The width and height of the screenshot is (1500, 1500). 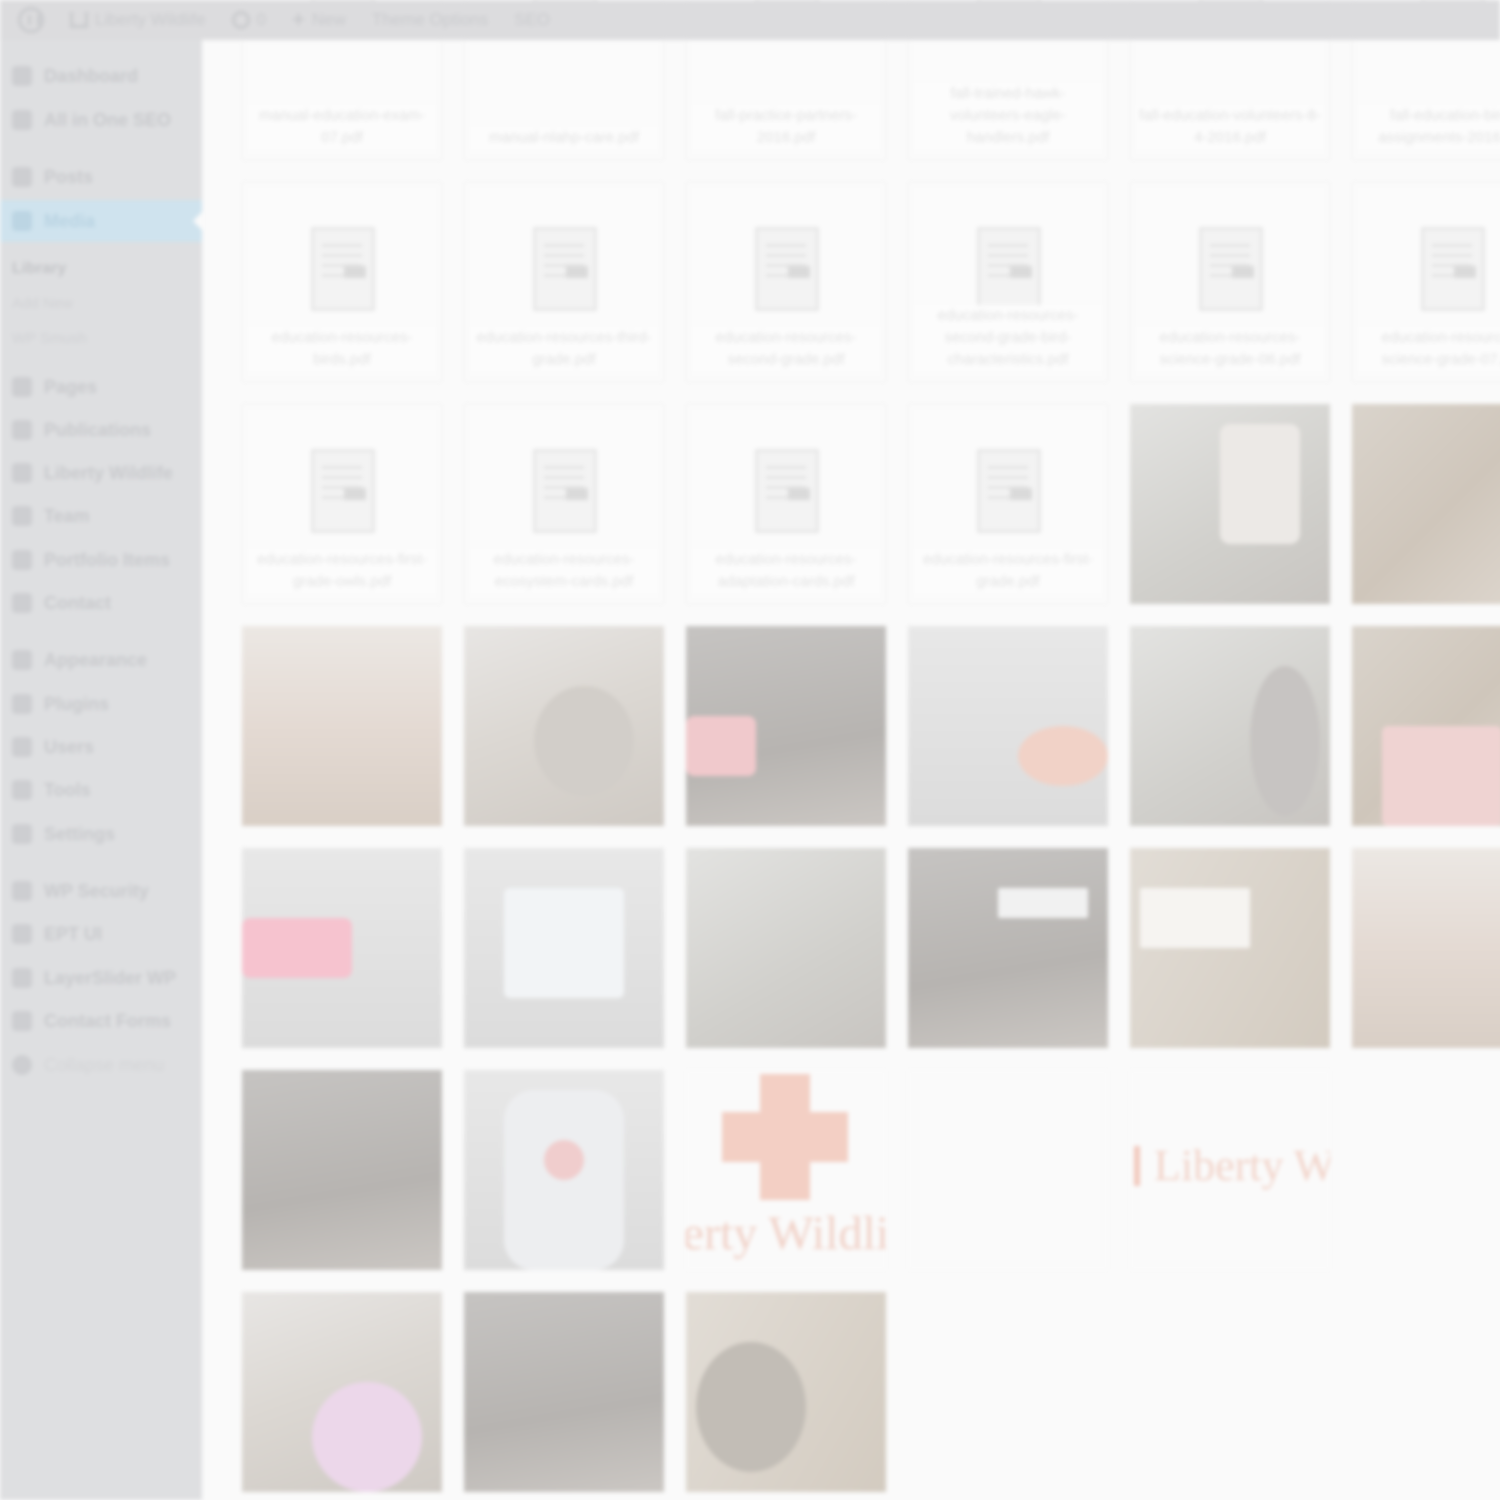 I want to click on menu-appearance: Appearance, so click(x=101, y=660).